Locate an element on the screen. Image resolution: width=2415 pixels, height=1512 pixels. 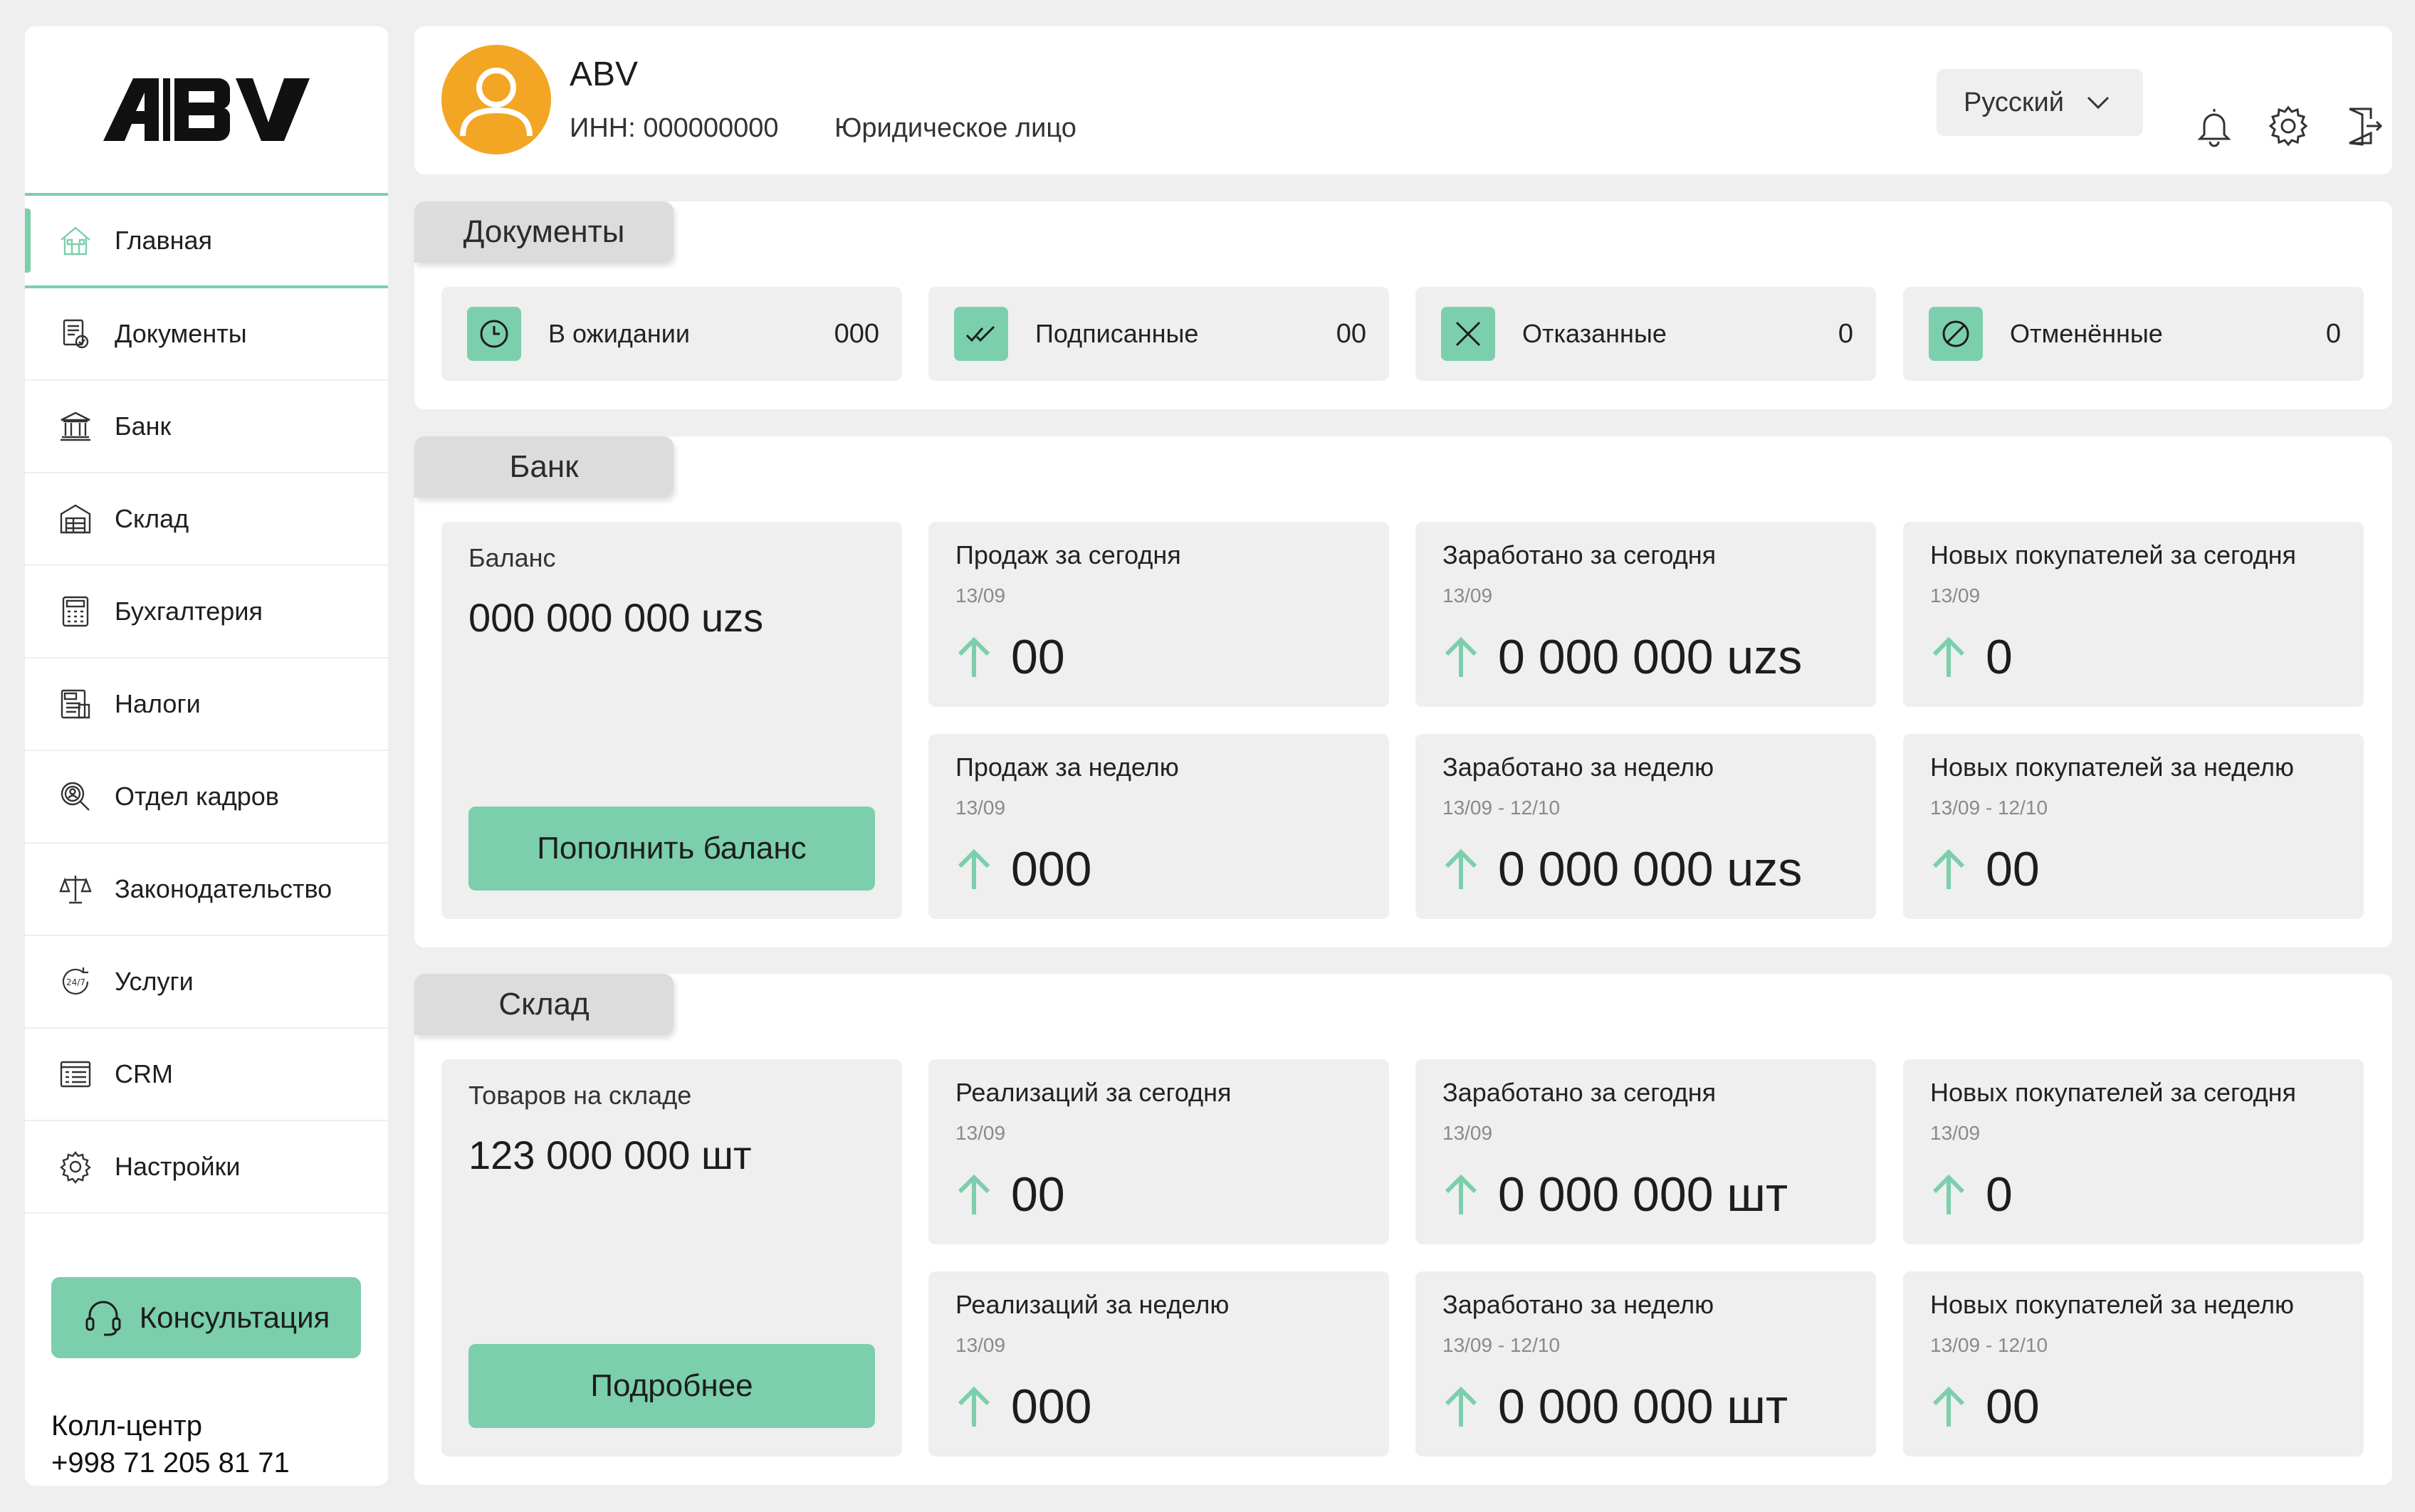
language-value: Русский is located at coordinates (2014, 102).